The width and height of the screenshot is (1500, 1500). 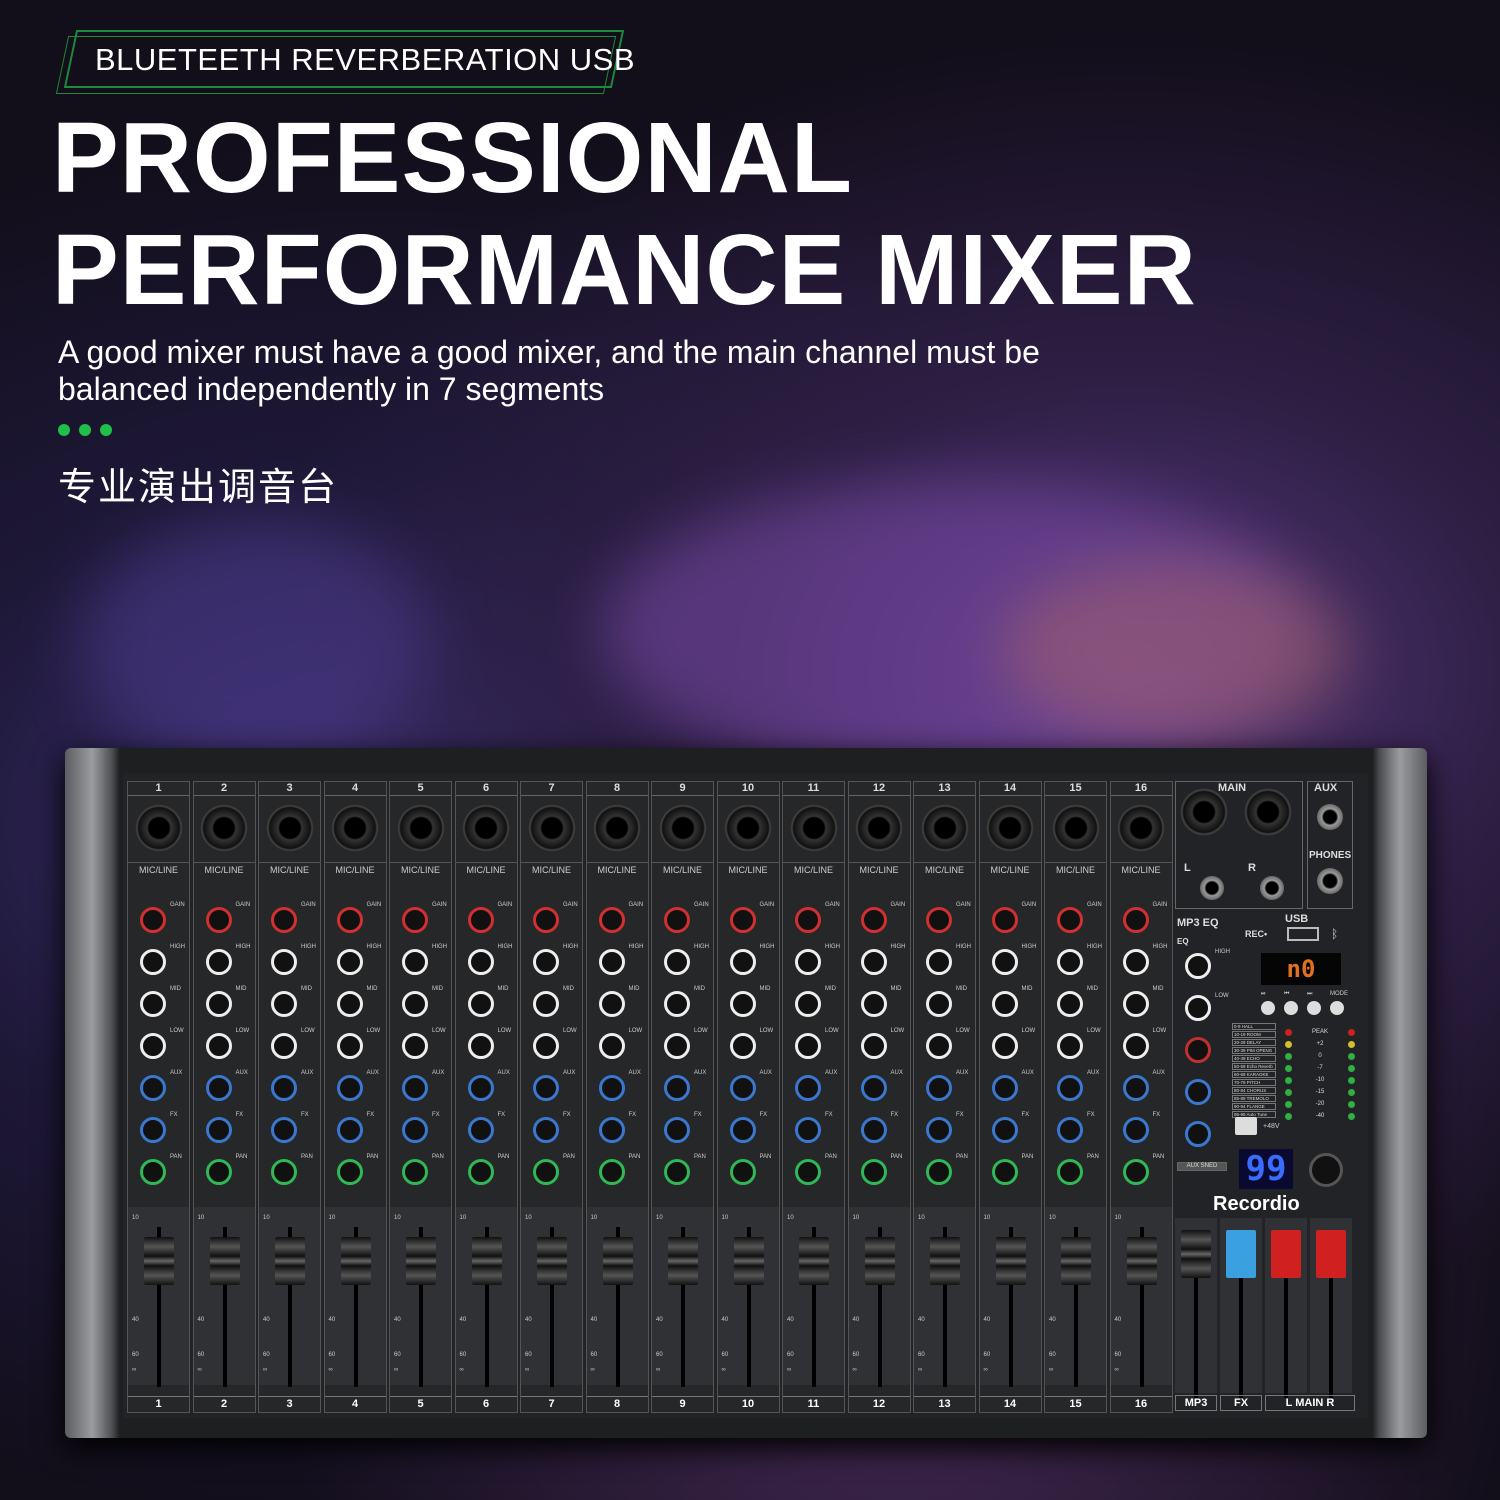 What do you see at coordinates (1326, 1170) in the screenshot?
I see `fx-select-knob` at bounding box center [1326, 1170].